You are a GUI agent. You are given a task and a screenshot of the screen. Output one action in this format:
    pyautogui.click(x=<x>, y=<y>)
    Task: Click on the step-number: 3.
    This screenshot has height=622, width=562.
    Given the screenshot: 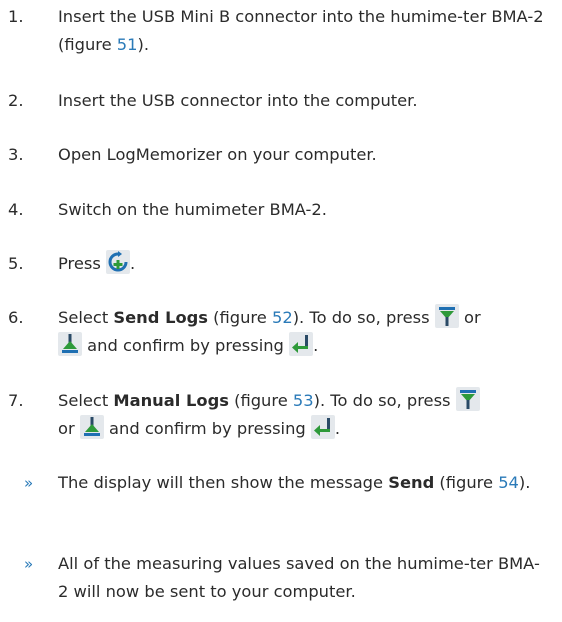 What is the action you would take?
    pyautogui.click(x=16, y=154)
    